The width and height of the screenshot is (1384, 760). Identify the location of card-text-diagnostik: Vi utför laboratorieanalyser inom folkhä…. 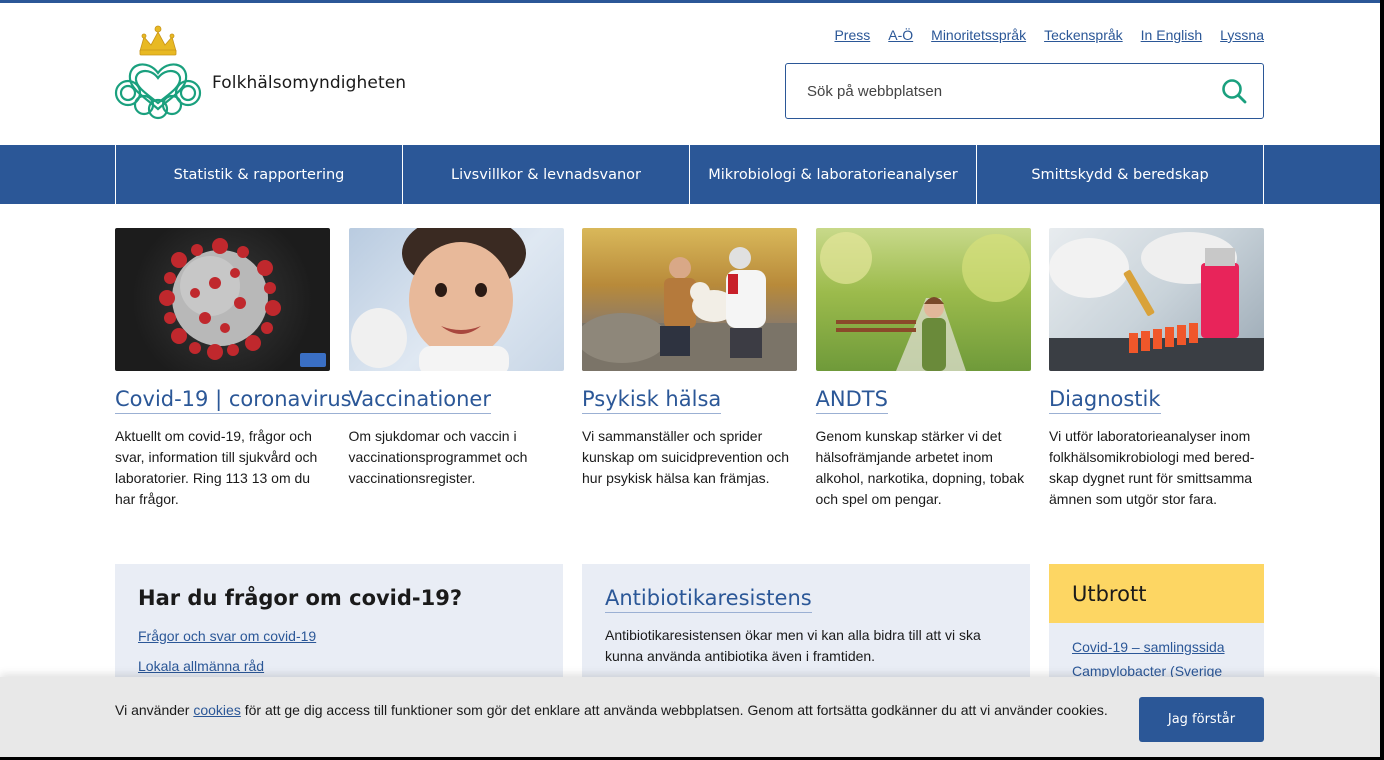
(1152, 467).